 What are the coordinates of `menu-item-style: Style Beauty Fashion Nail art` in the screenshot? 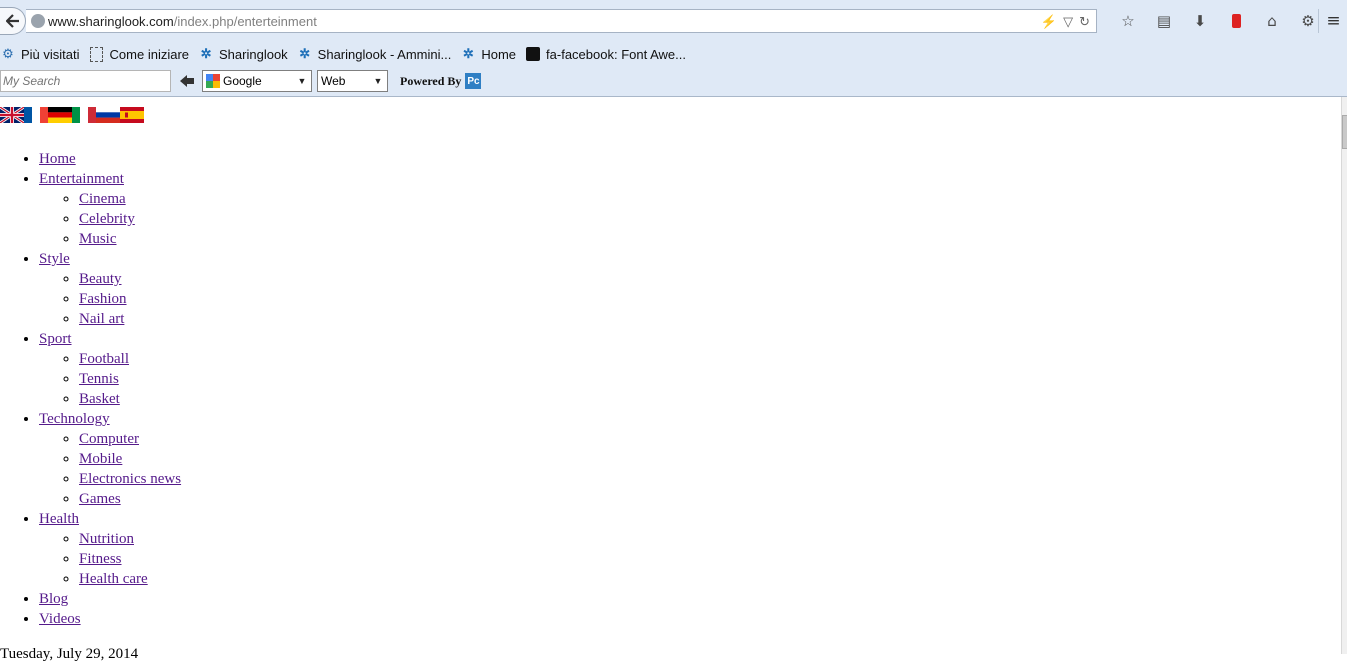 It's located at (110, 289).